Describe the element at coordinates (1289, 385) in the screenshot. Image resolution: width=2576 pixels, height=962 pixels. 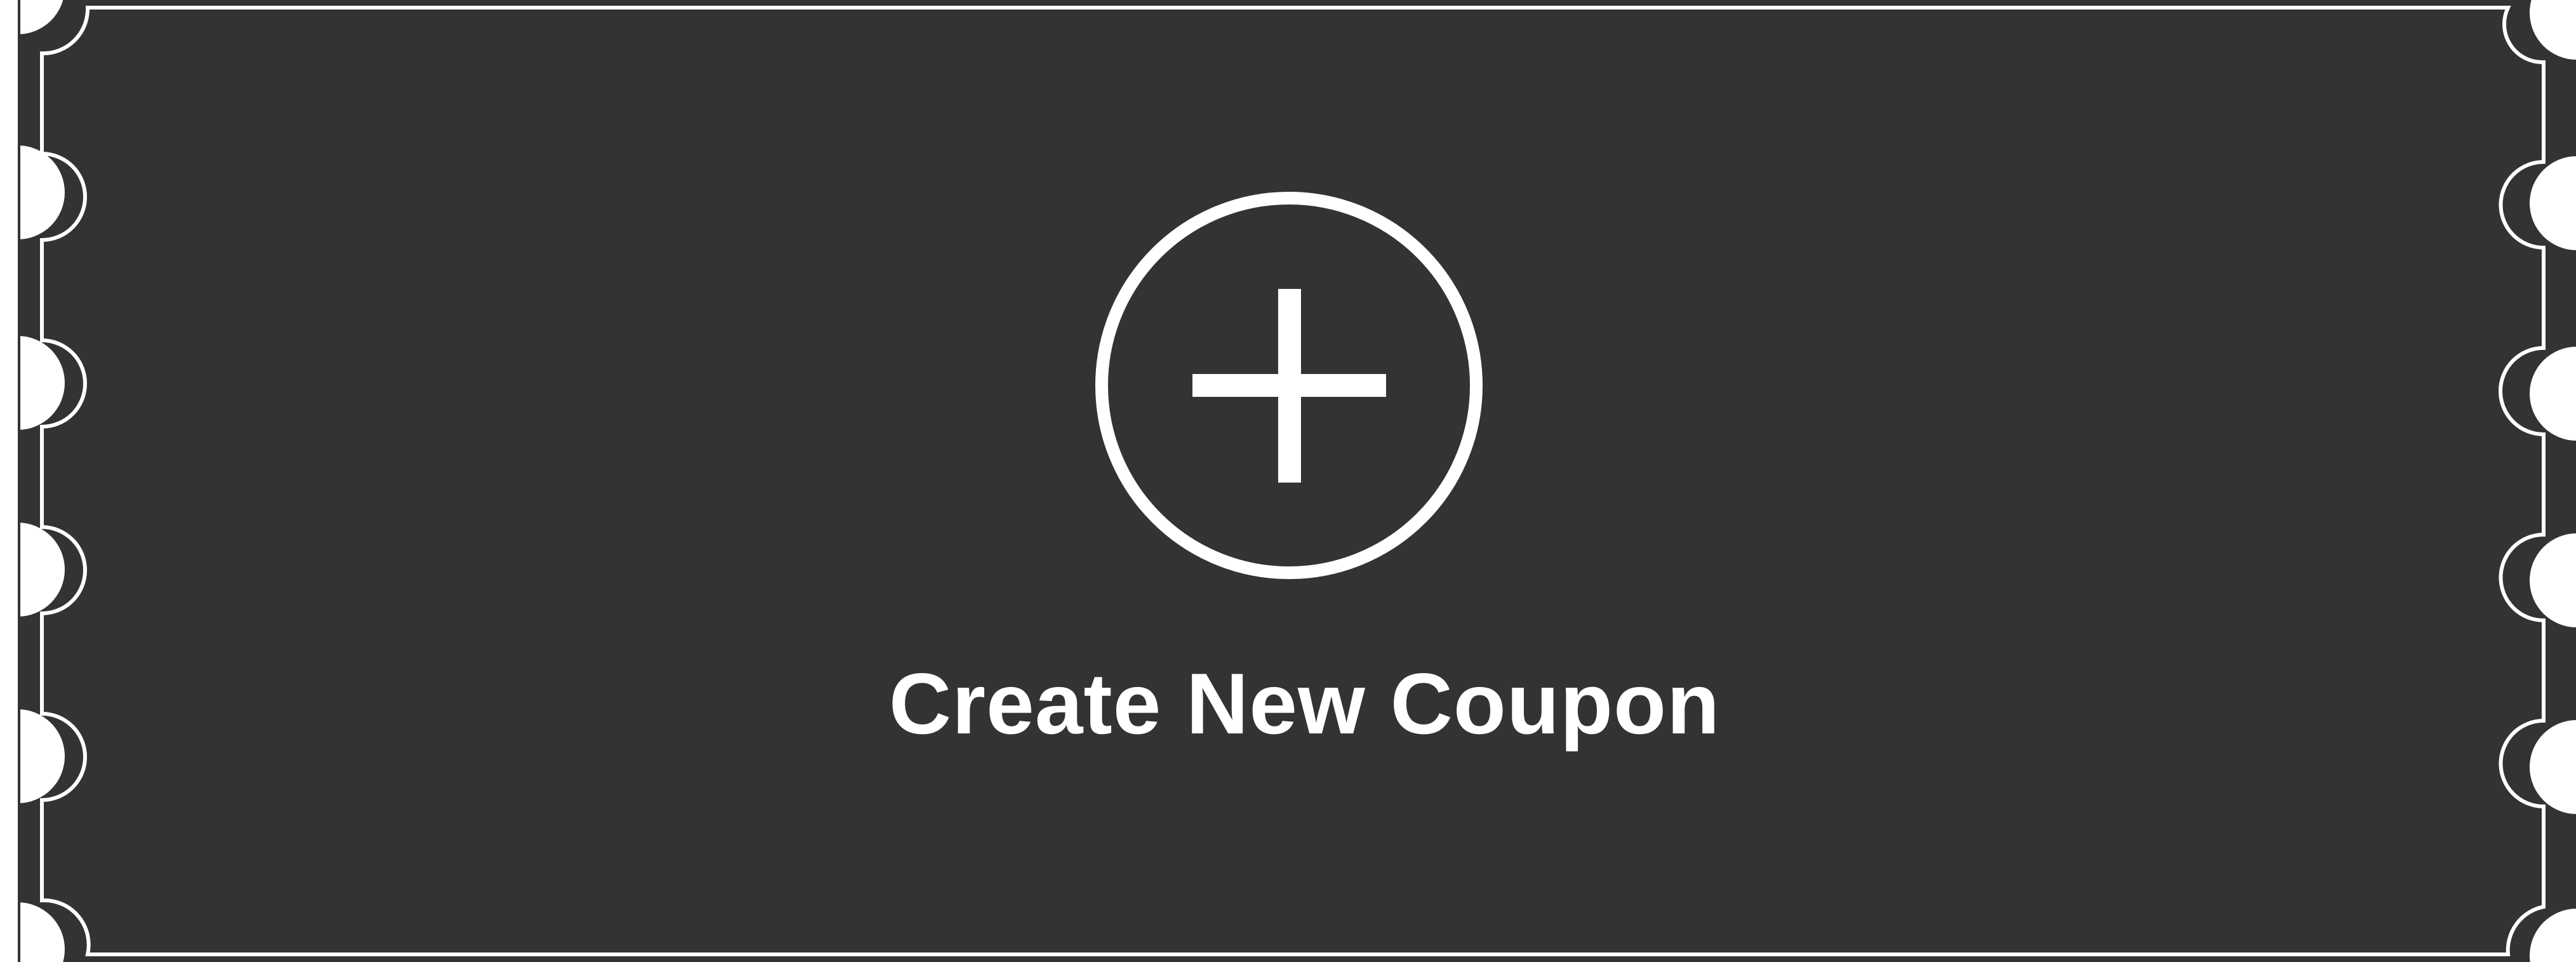
I see `plus-in-circle-icon` at that location.